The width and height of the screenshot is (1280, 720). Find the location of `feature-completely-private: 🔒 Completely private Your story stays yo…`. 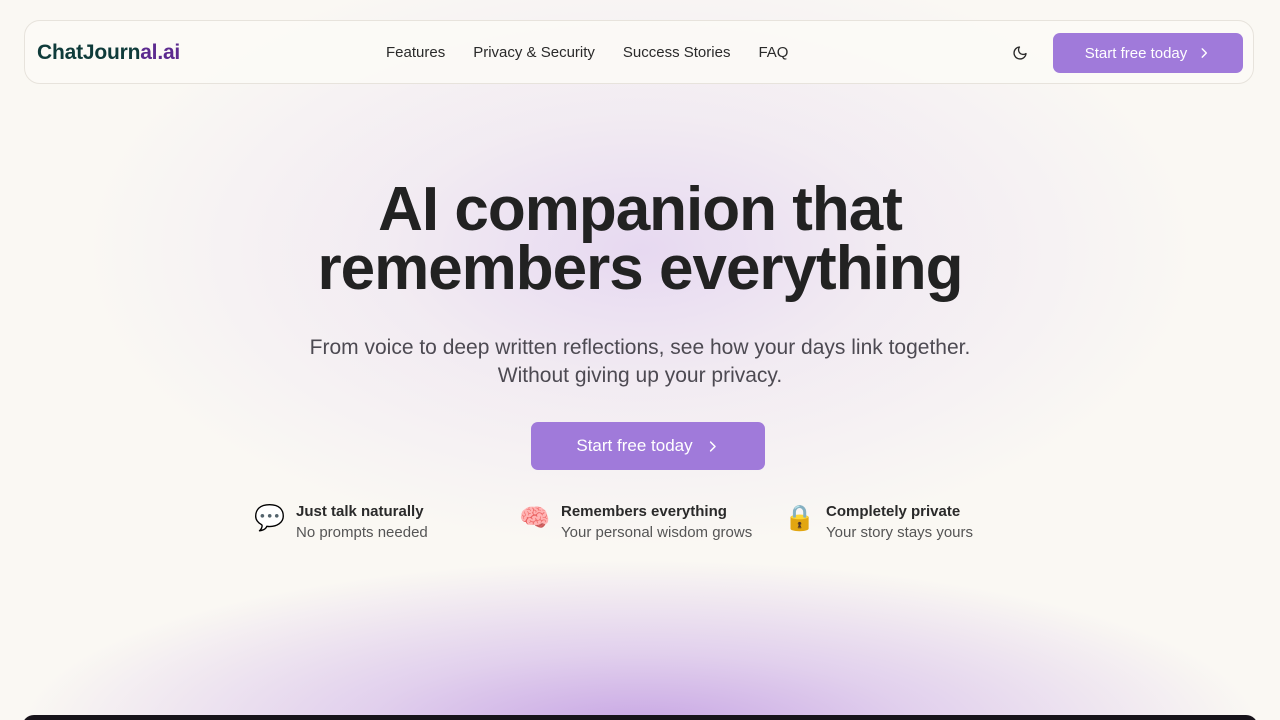

feature-completely-private: 🔒 Completely private Your story stays yo… is located at coordinates (878, 521).